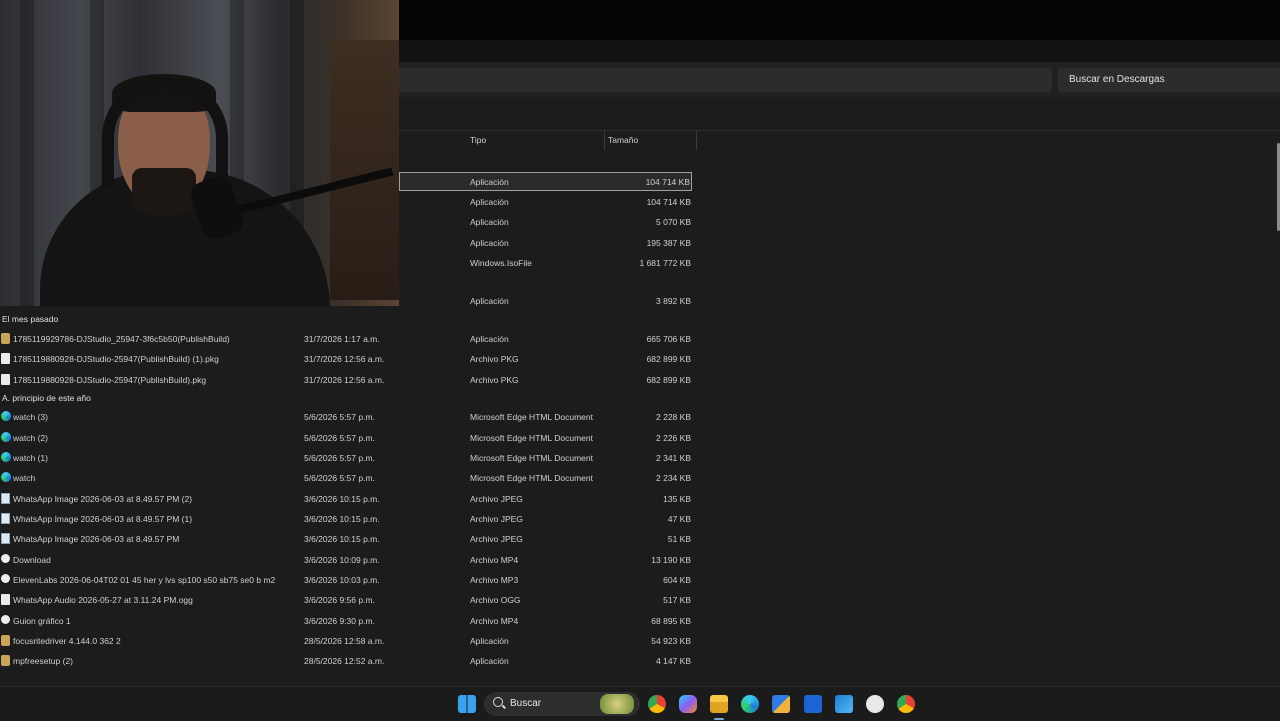  What do you see at coordinates (501, 263) in the screenshot?
I see `file-type: Windows.IsoFile` at bounding box center [501, 263].